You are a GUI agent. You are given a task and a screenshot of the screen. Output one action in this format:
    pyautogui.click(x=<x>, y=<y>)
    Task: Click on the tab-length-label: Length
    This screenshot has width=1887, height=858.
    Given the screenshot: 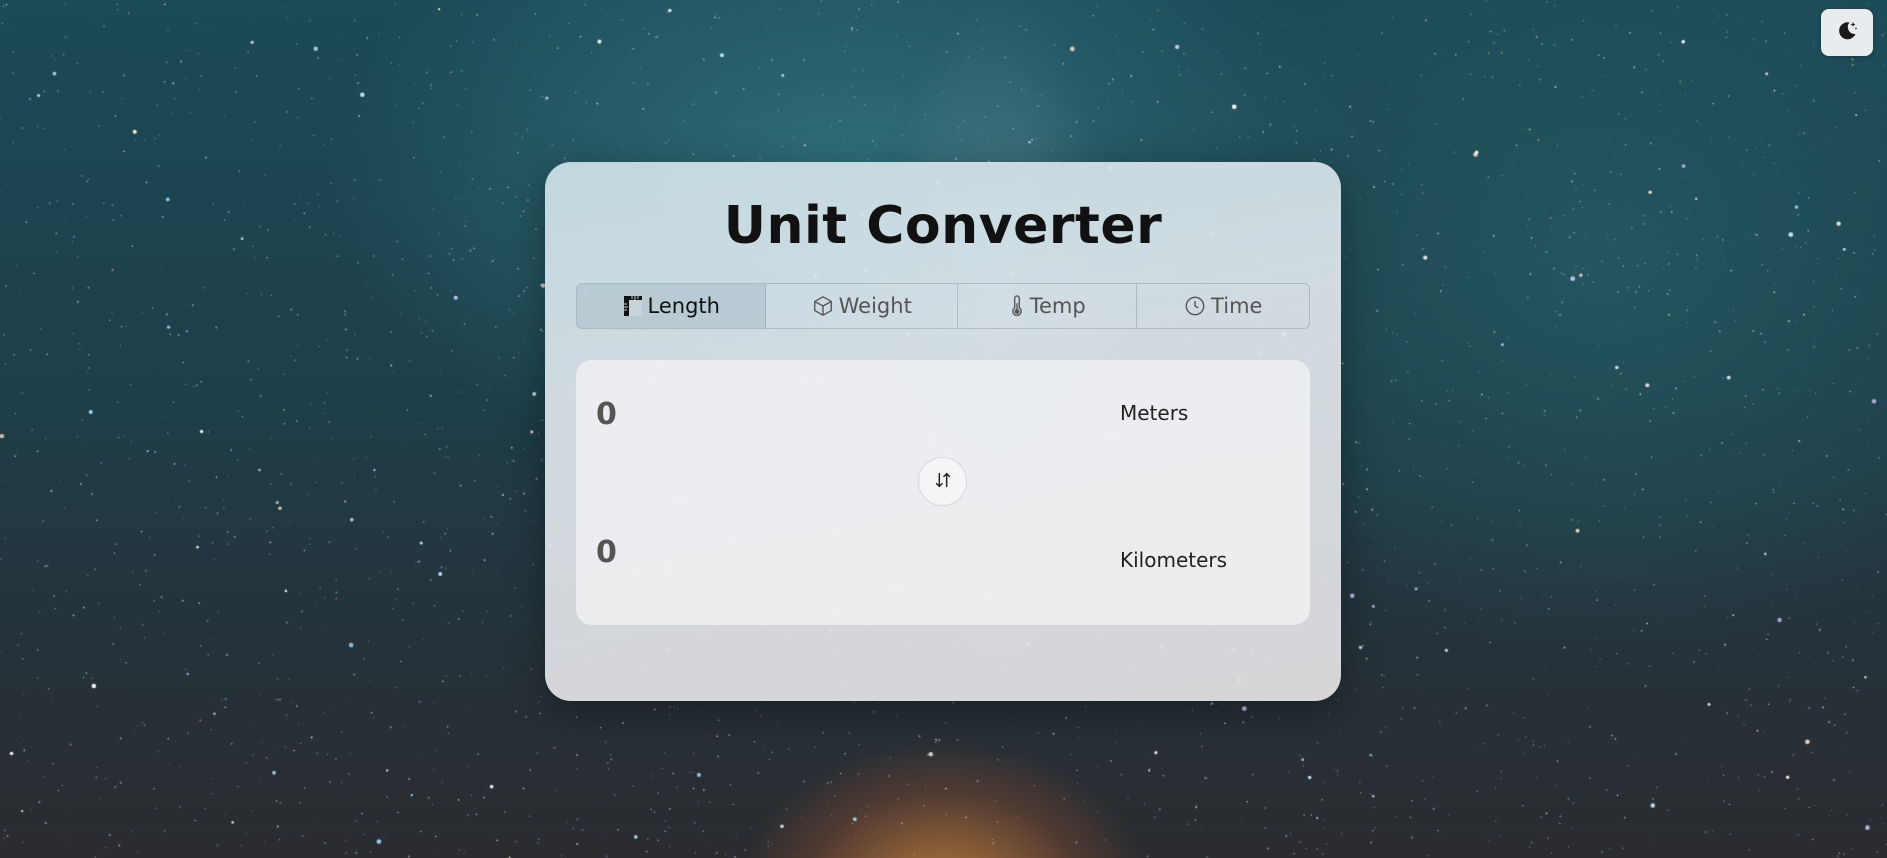 What is the action you would take?
    pyautogui.click(x=683, y=306)
    